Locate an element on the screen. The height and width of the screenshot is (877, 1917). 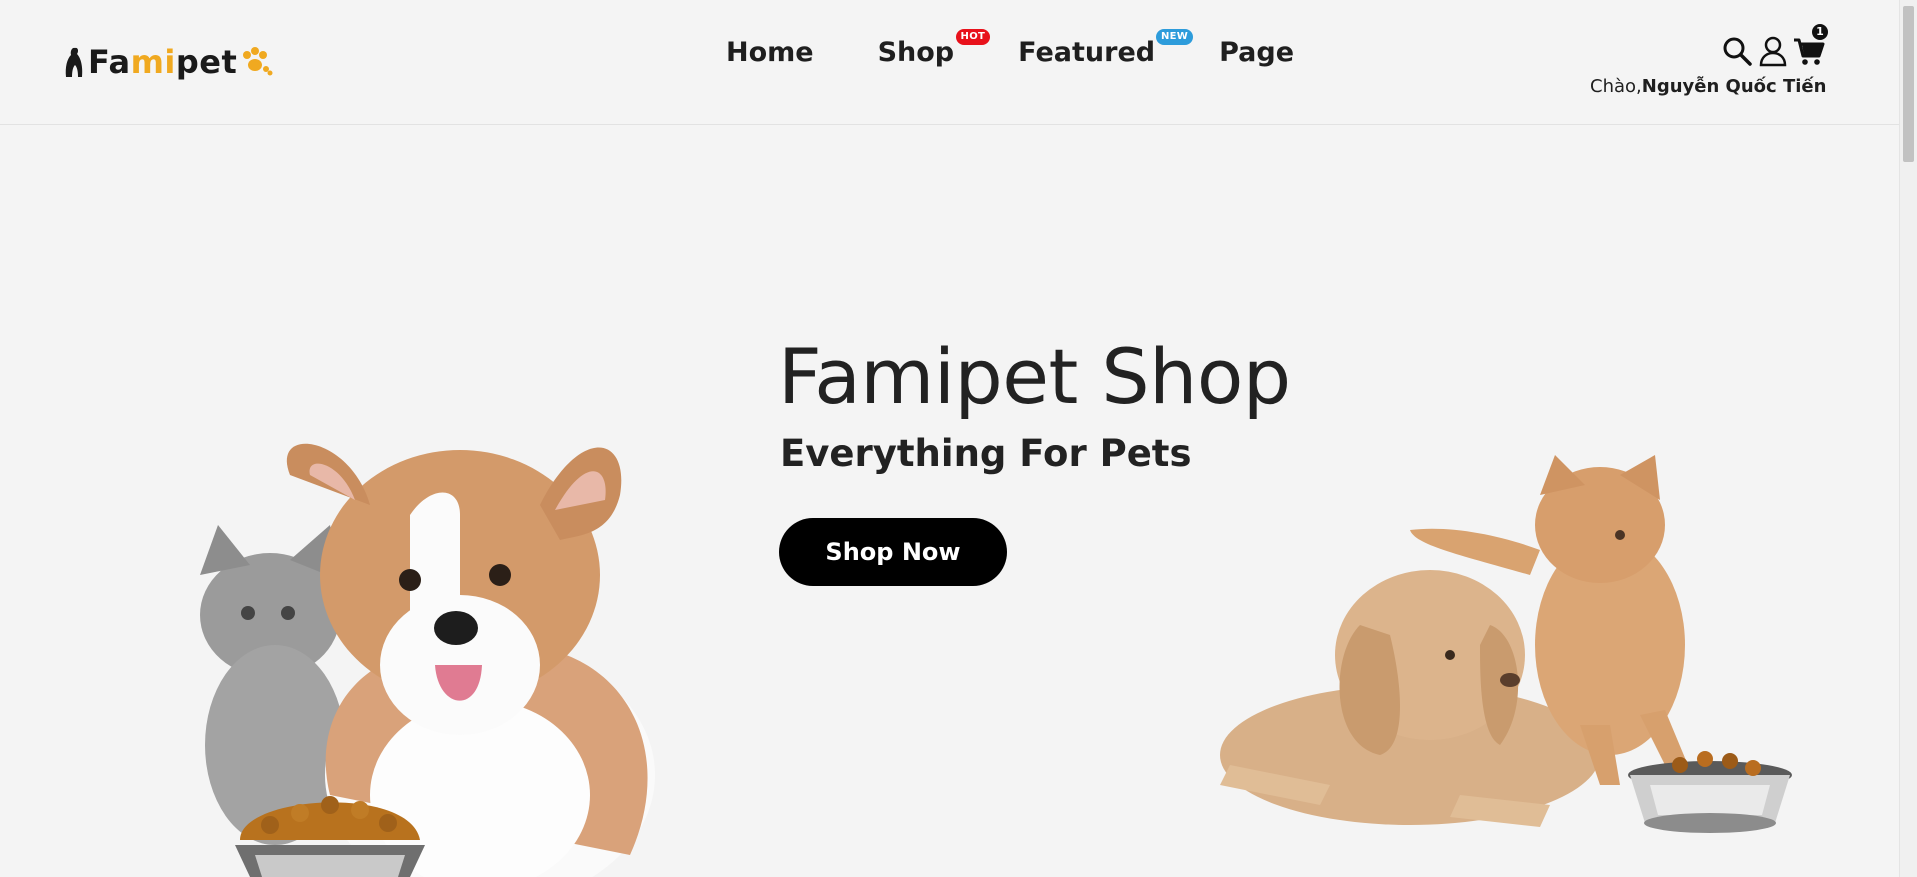
account-button is located at coordinates (1773, 51).